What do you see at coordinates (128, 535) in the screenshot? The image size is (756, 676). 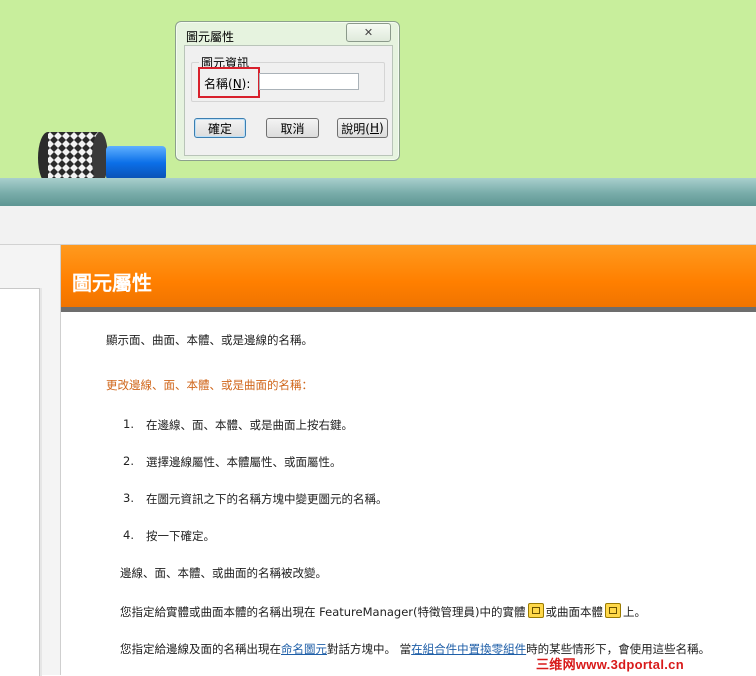 I see `step-number: 4.` at bounding box center [128, 535].